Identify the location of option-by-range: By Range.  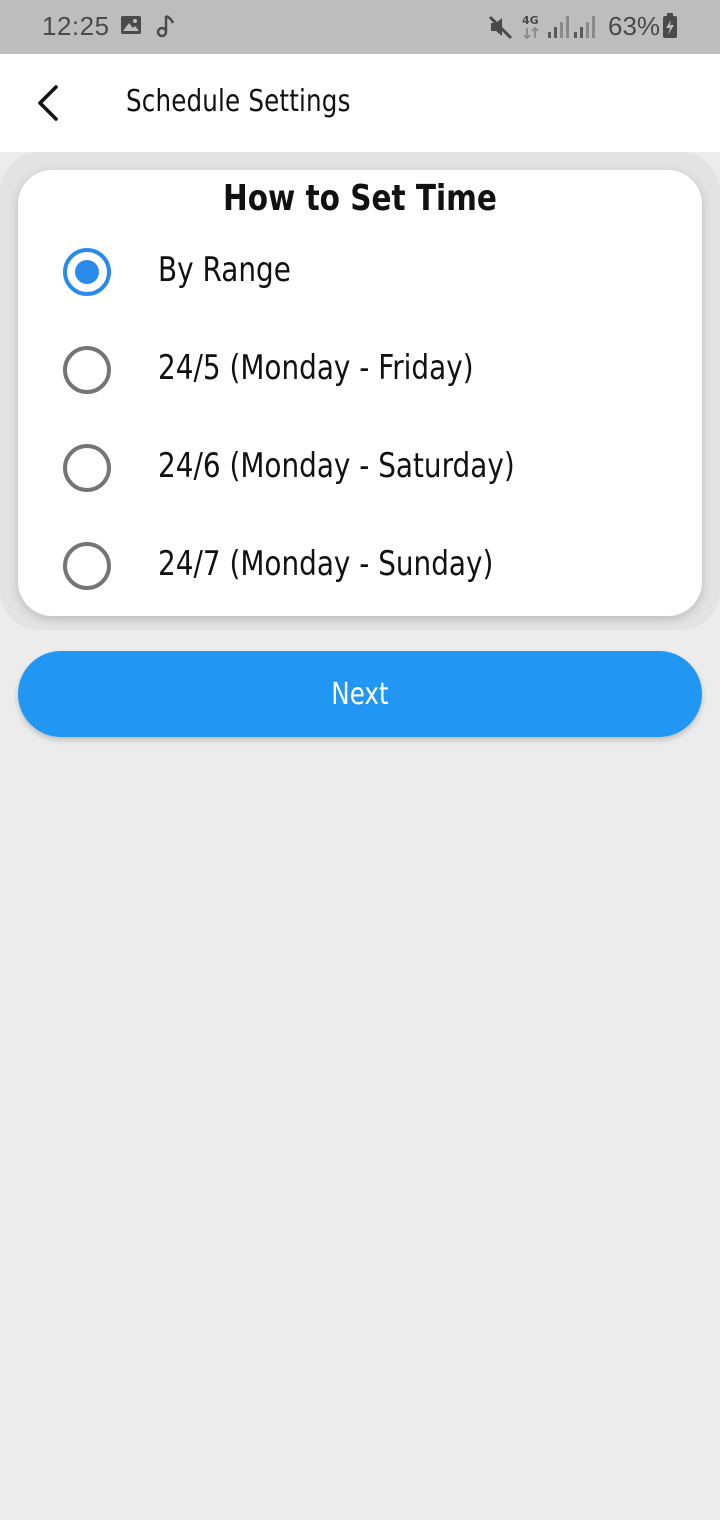
(360, 271).